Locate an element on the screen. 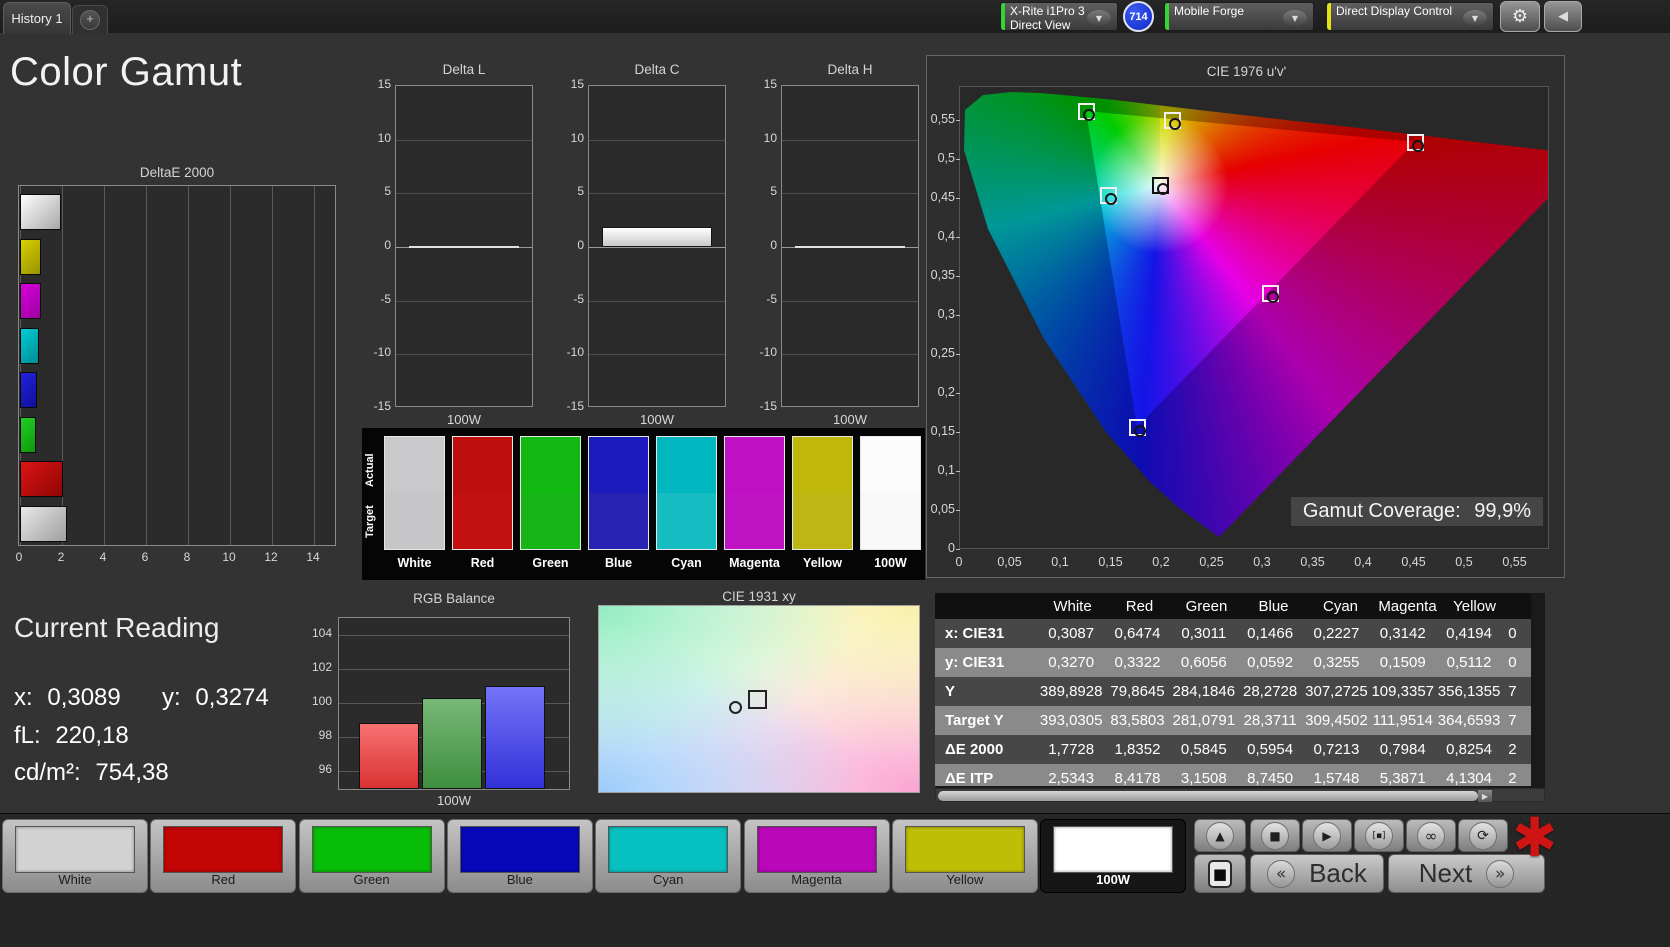 This screenshot has width=1670, height=947. rgb-y-tick: 100 is located at coordinates (321, 701).